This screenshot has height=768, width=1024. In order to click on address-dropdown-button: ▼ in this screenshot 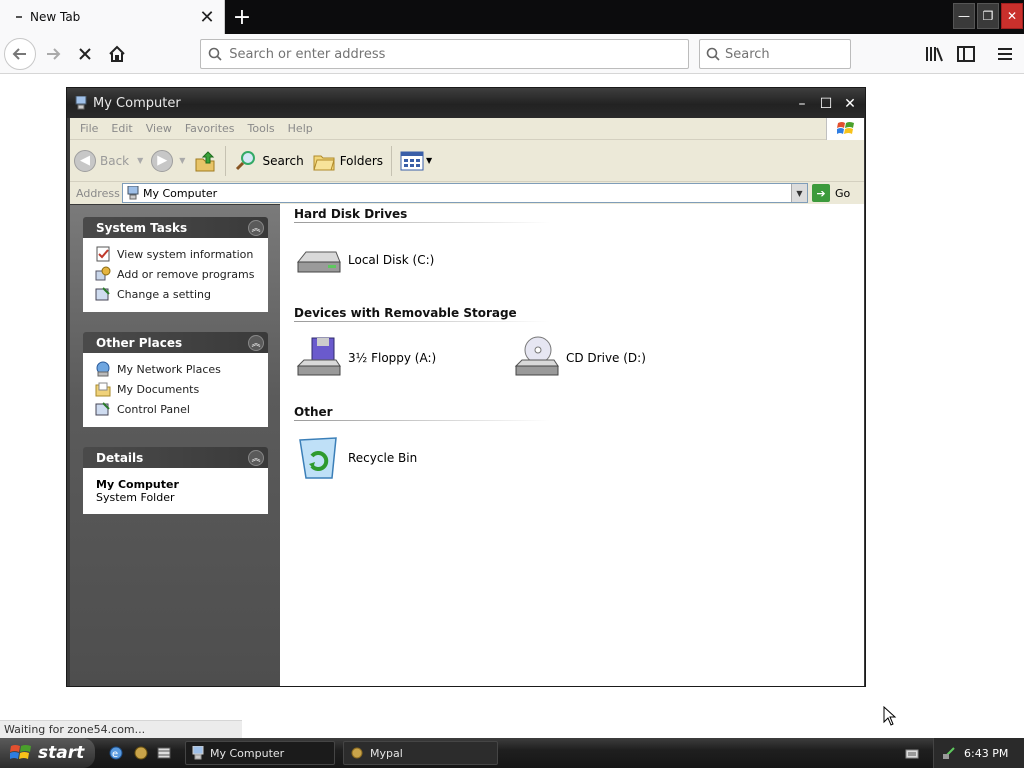, I will do `click(799, 193)`.